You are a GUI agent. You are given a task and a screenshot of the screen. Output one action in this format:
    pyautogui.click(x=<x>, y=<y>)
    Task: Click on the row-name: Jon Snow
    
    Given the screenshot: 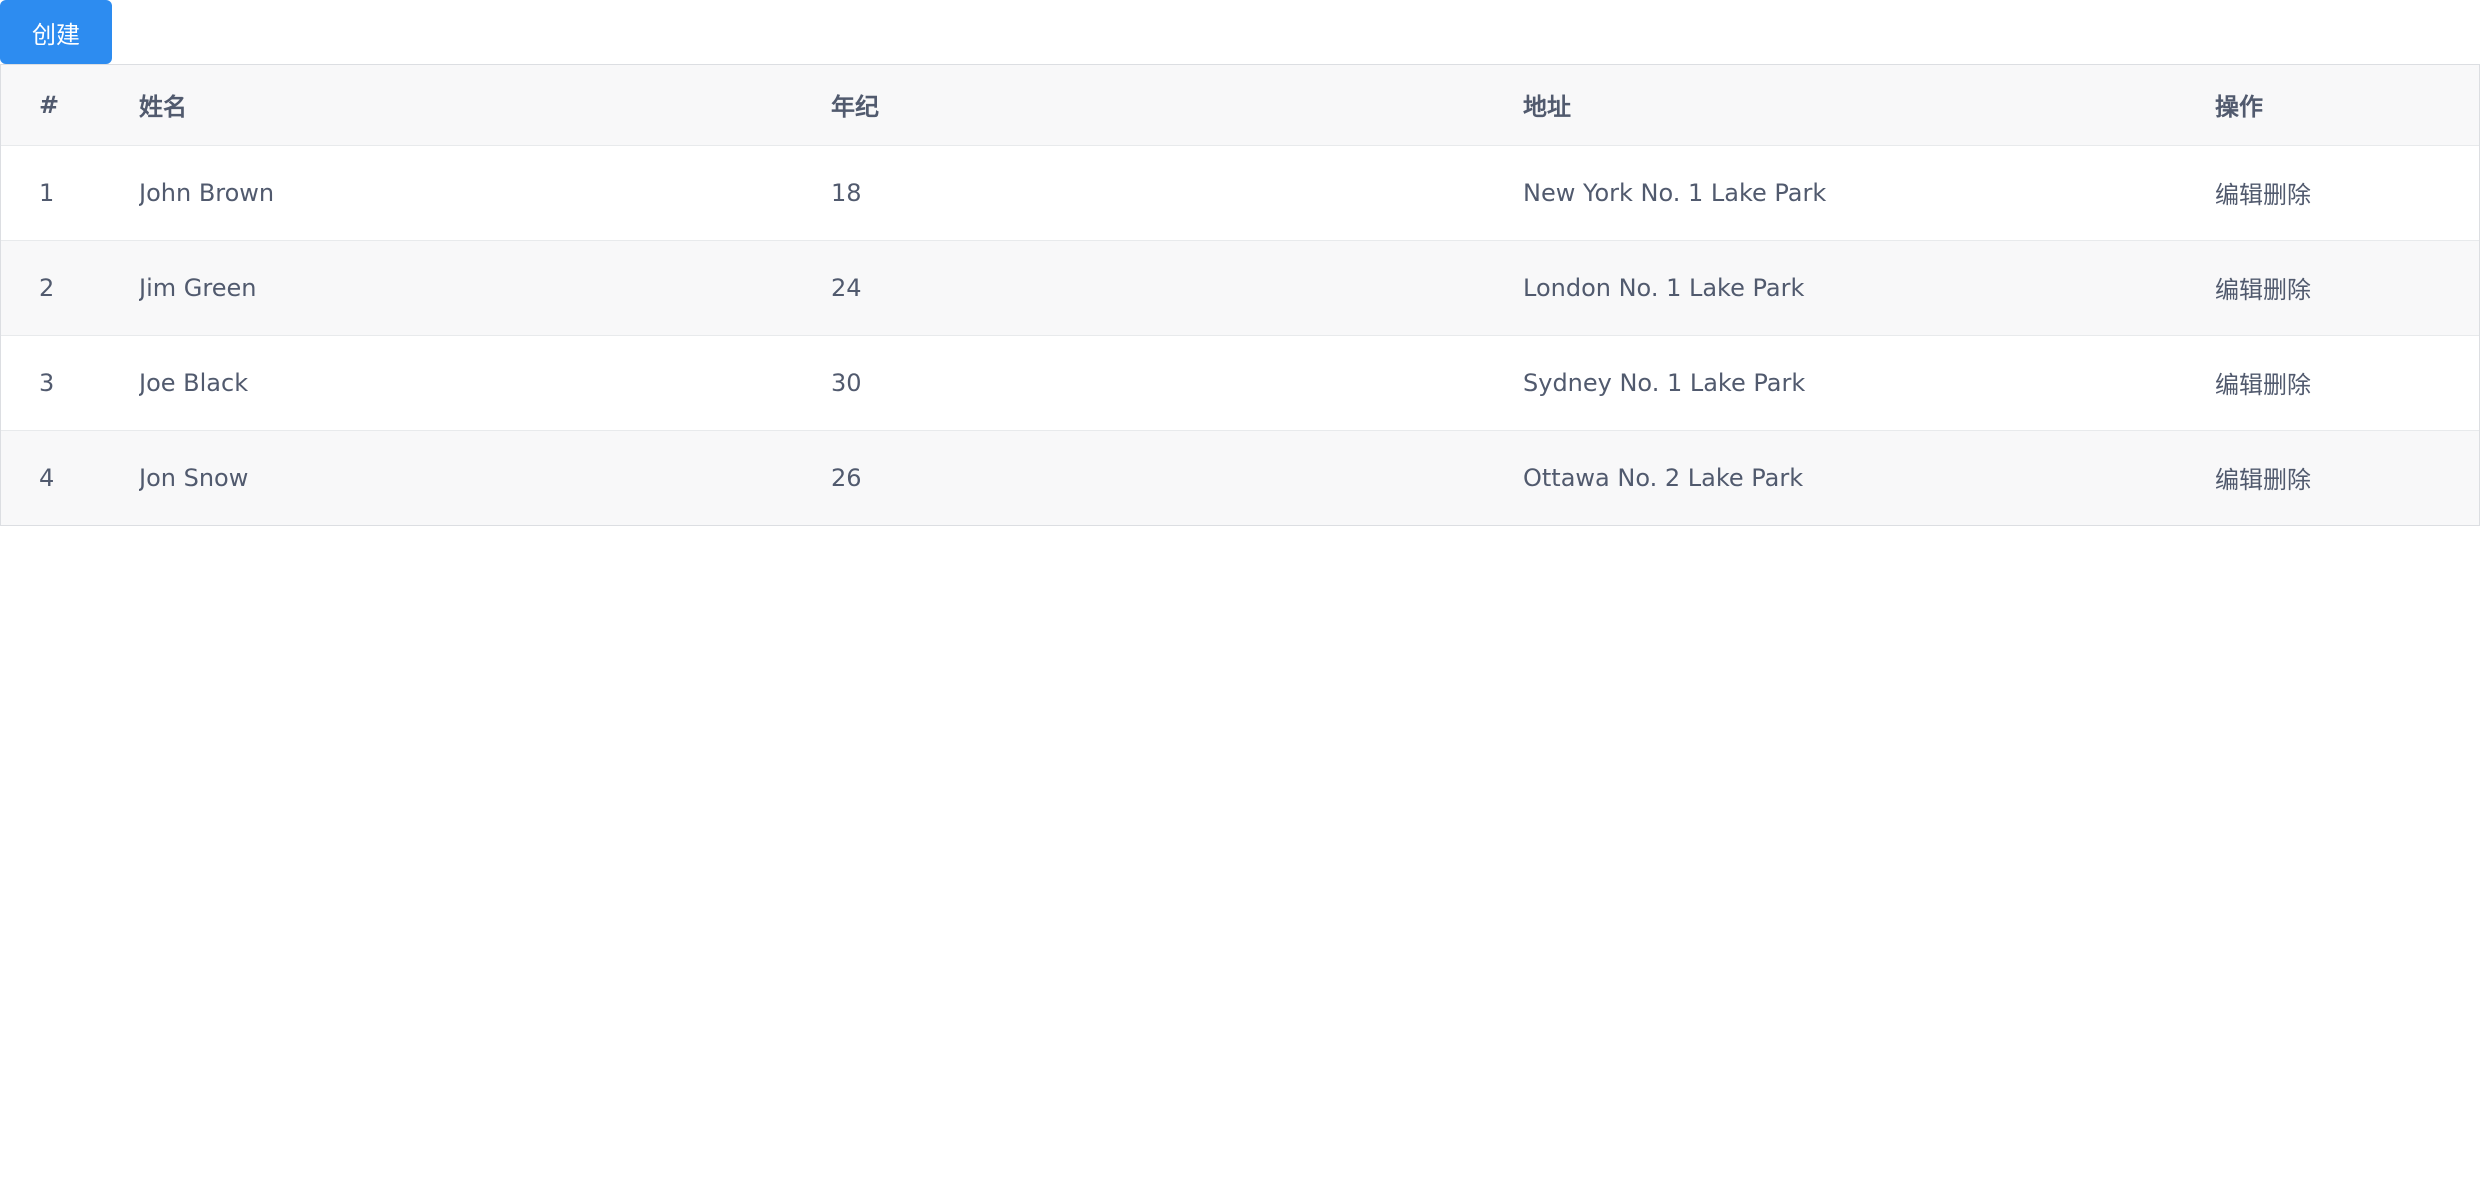 What is the action you would take?
    pyautogui.click(x=194, y=477)
    